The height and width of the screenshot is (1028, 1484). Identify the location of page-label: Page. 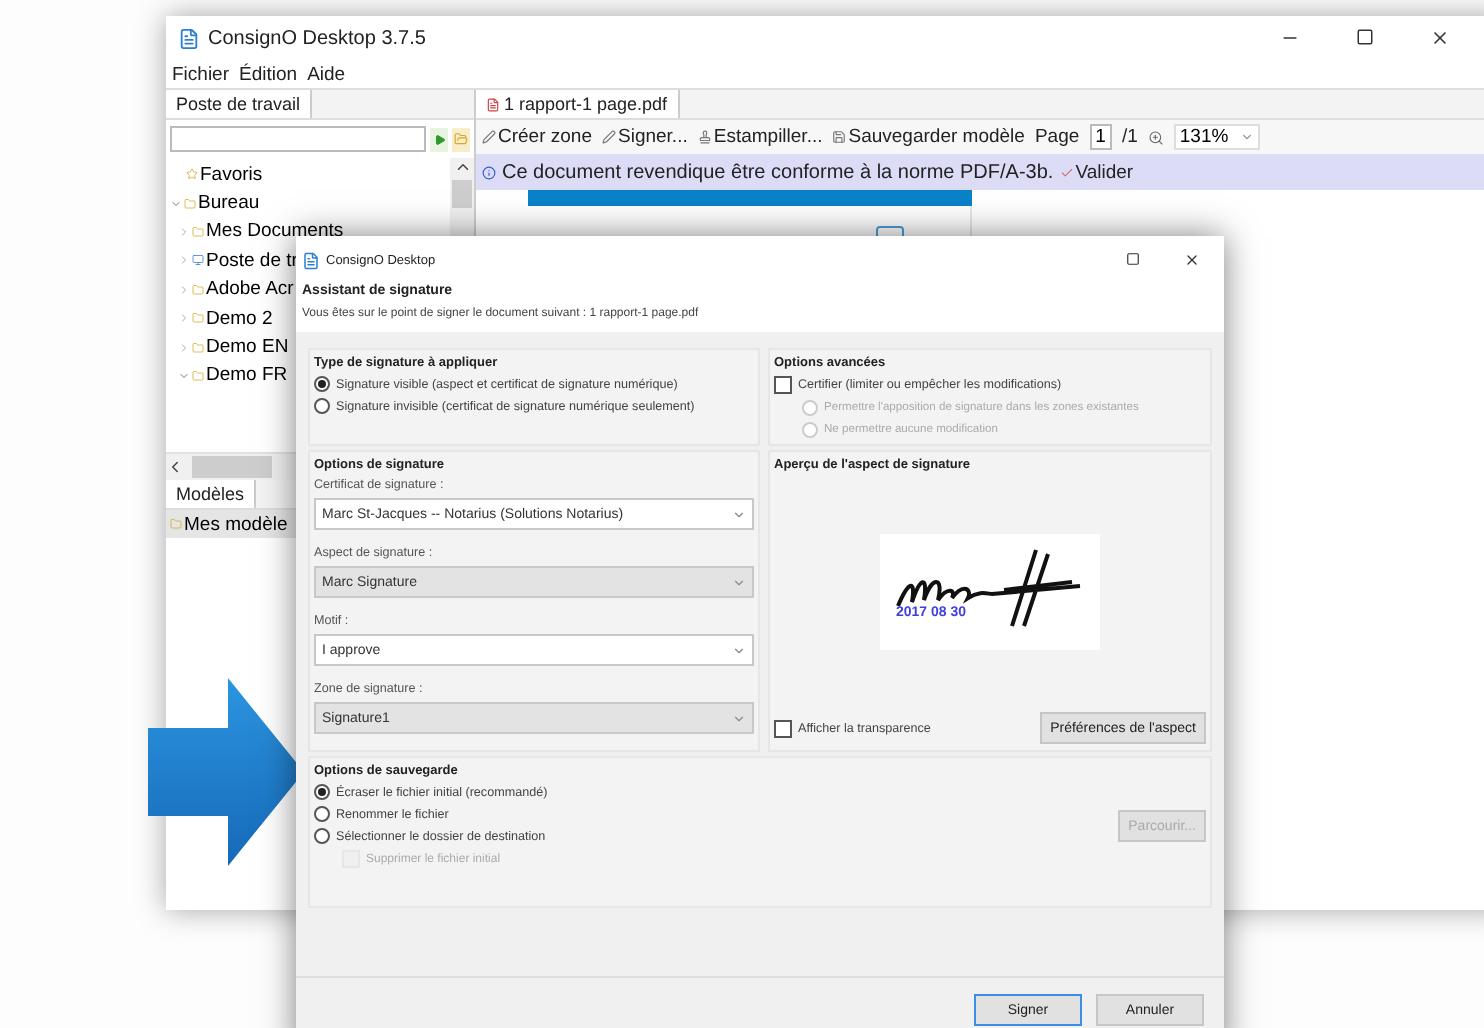
(1057, 137).